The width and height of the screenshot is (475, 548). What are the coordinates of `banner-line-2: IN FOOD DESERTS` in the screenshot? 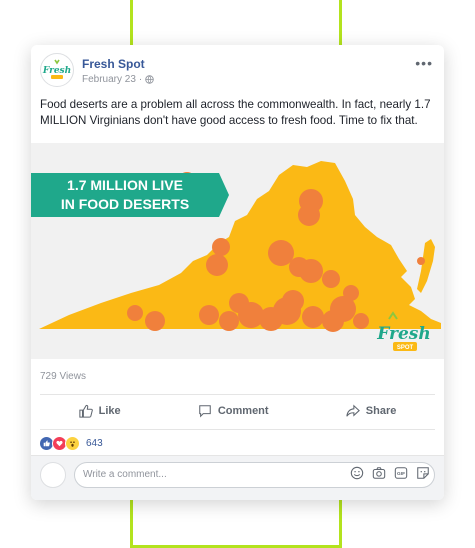 It's located at (125, 204).